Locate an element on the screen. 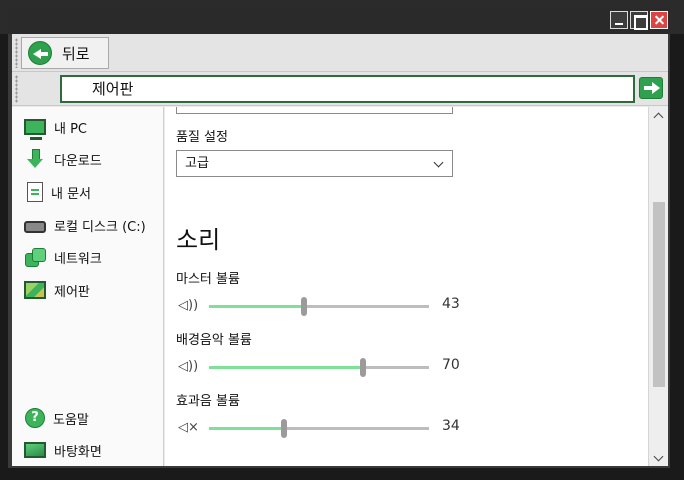 This screenshot has width=684, height=480. scroll-down-icon is located at coordinates (658, 456).